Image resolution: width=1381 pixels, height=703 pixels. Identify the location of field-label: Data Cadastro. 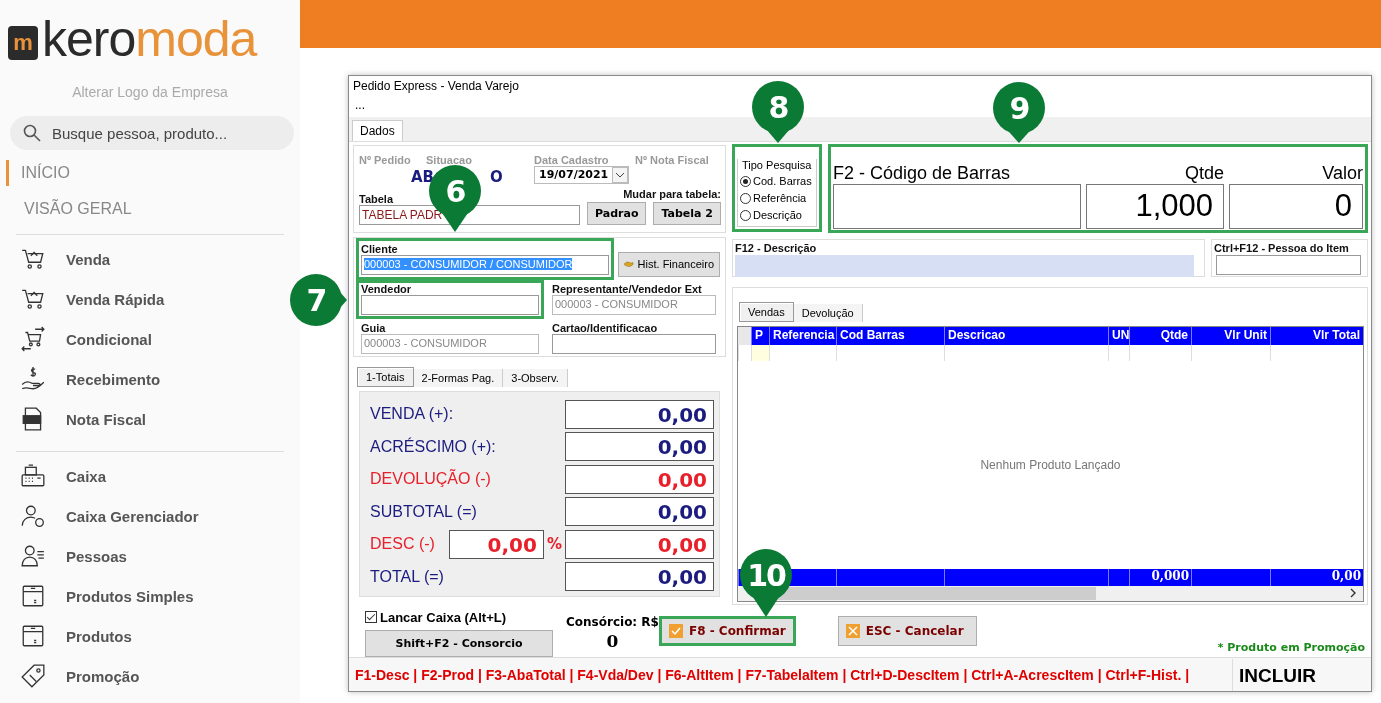
(572, 159).